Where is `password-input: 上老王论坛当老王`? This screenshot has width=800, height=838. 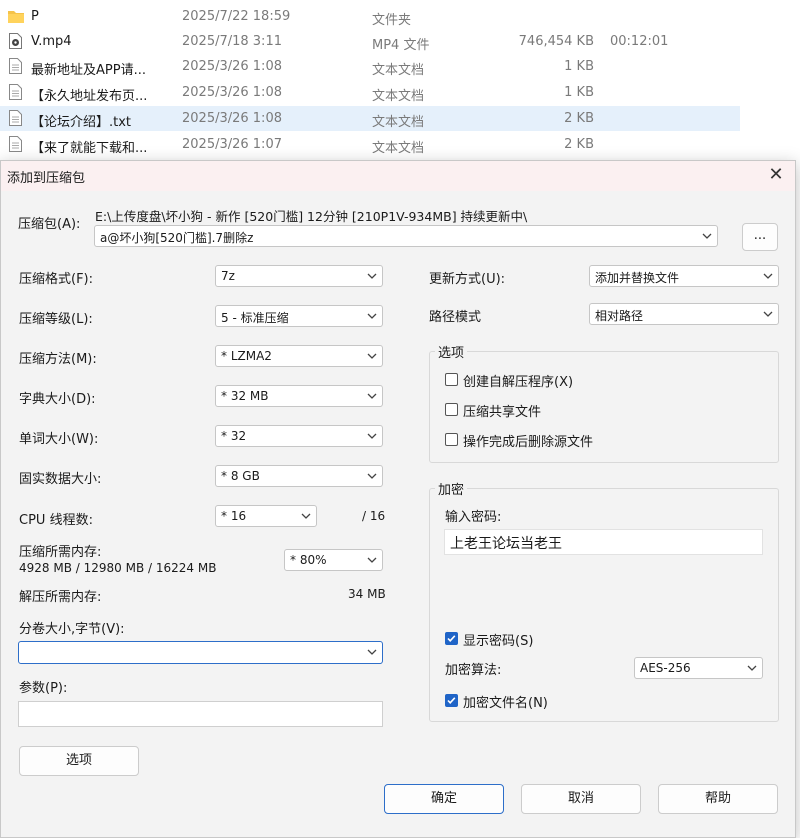 password-input: 上老王论坛当老王 is located at coordinates (603, 542).